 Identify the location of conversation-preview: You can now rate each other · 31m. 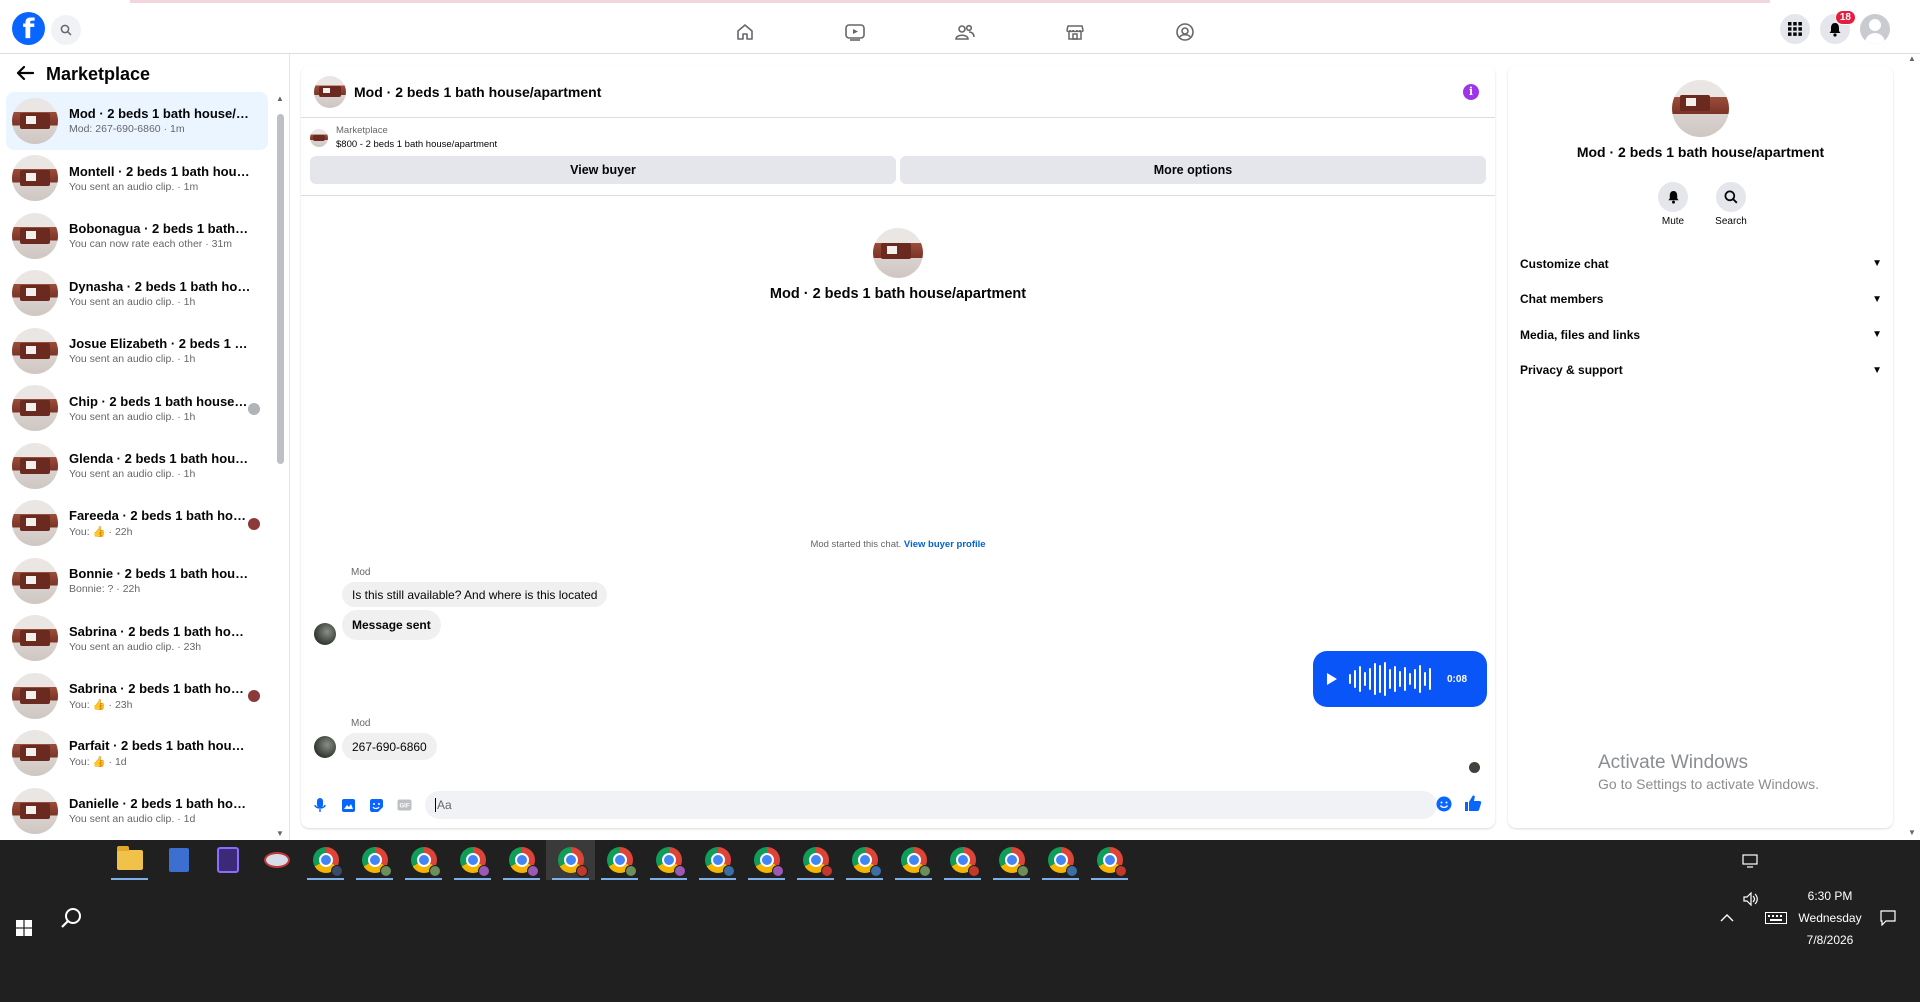
(151, 244).